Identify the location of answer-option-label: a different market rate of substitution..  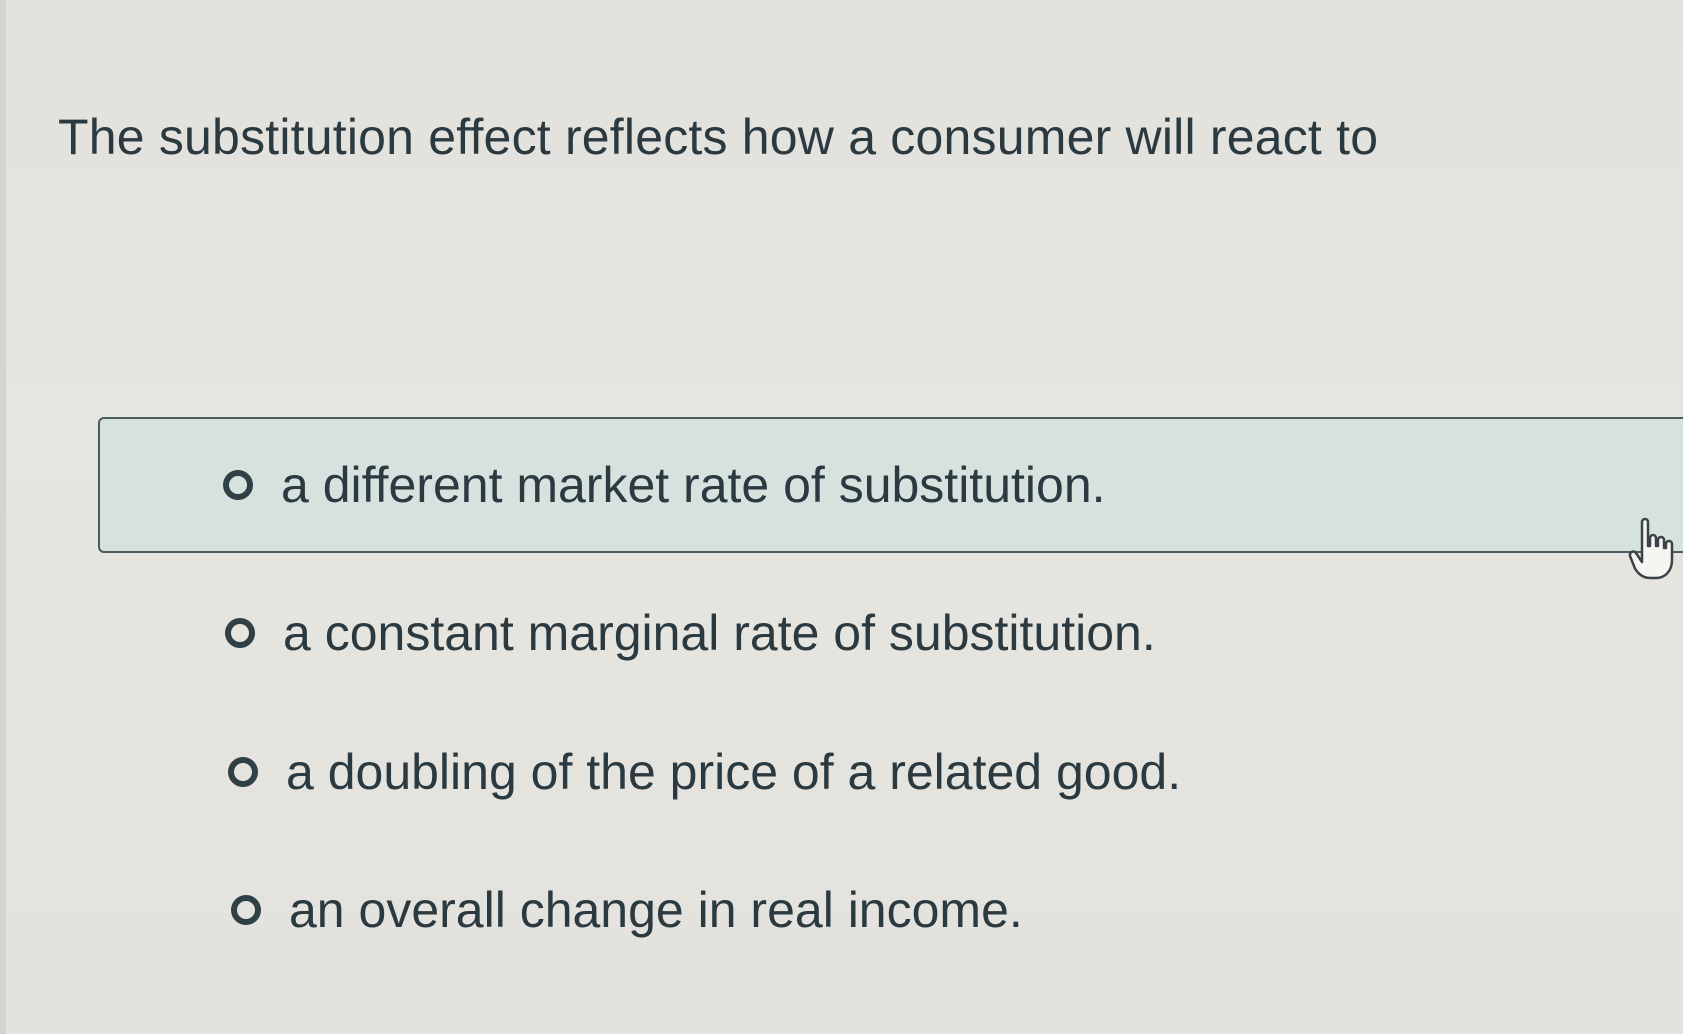
(693, 485).